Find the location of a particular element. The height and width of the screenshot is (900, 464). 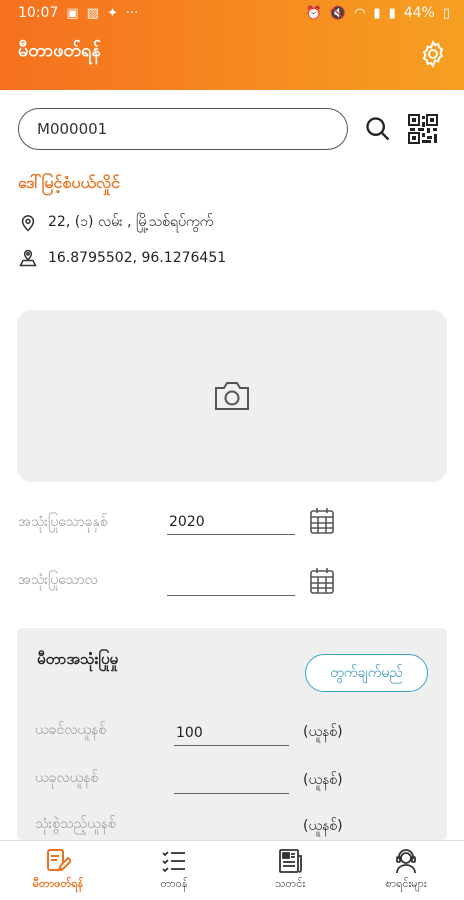

nav-item-meter-reading: မီတာဖတ်ရန် is located at coordinates (58, 870).